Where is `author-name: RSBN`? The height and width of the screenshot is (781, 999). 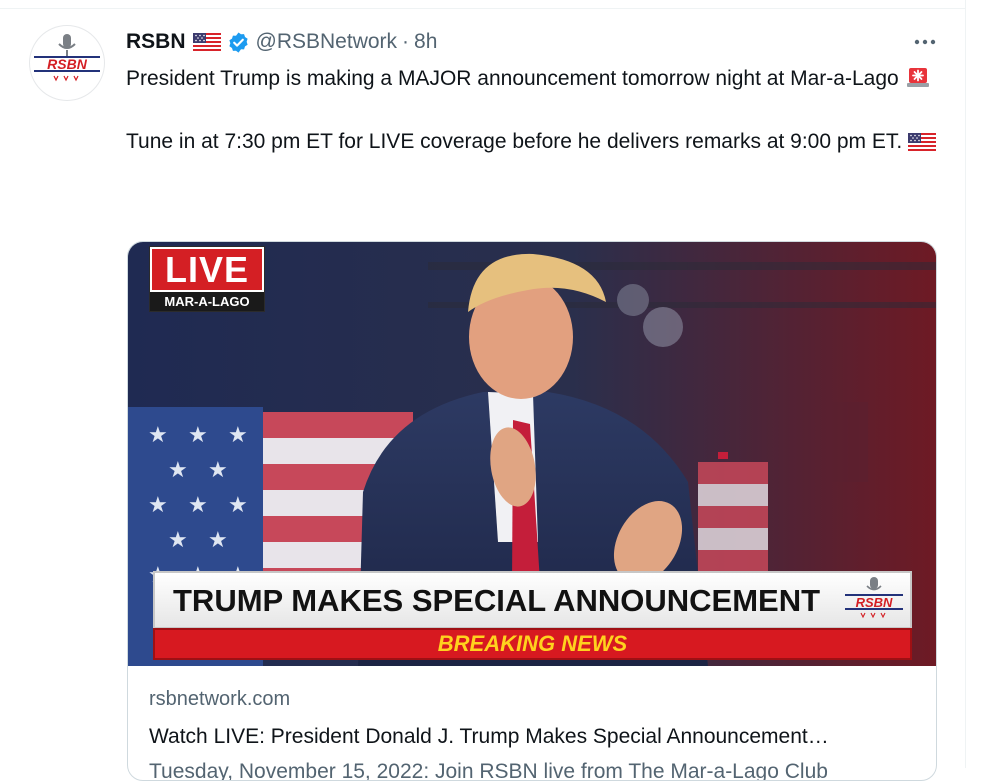 author-name: RSBN is located at coordinates (156, 42).